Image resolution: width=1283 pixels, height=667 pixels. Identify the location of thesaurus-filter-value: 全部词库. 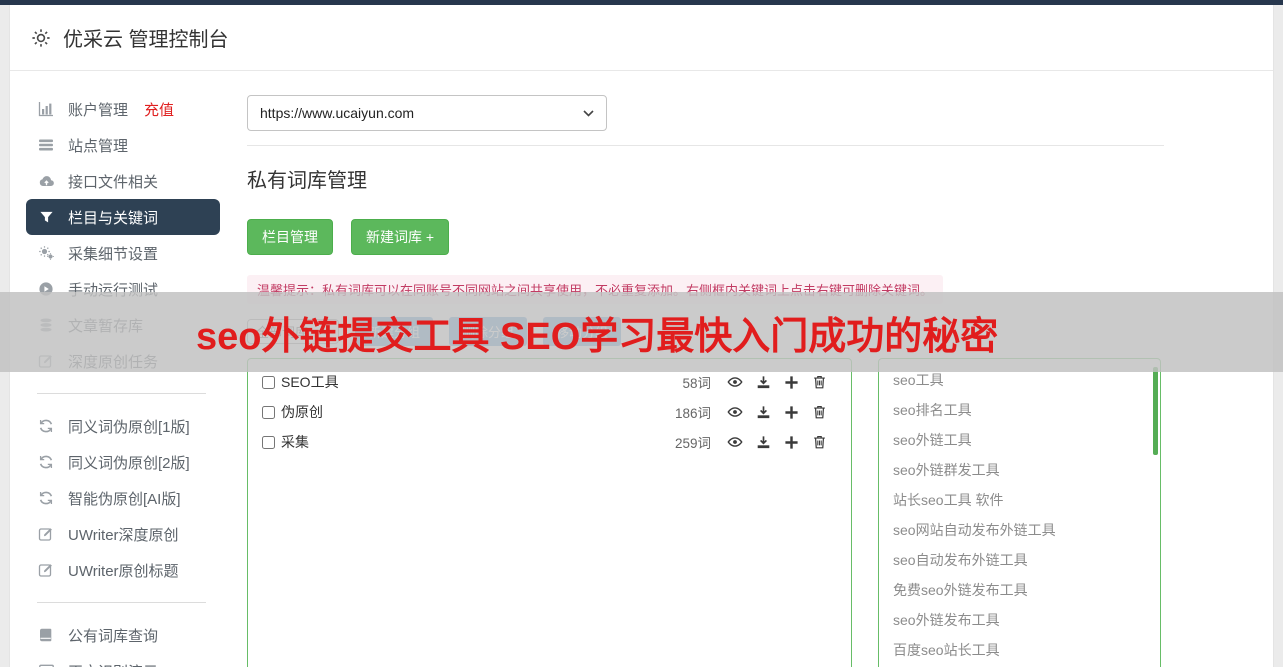
(282, 332).